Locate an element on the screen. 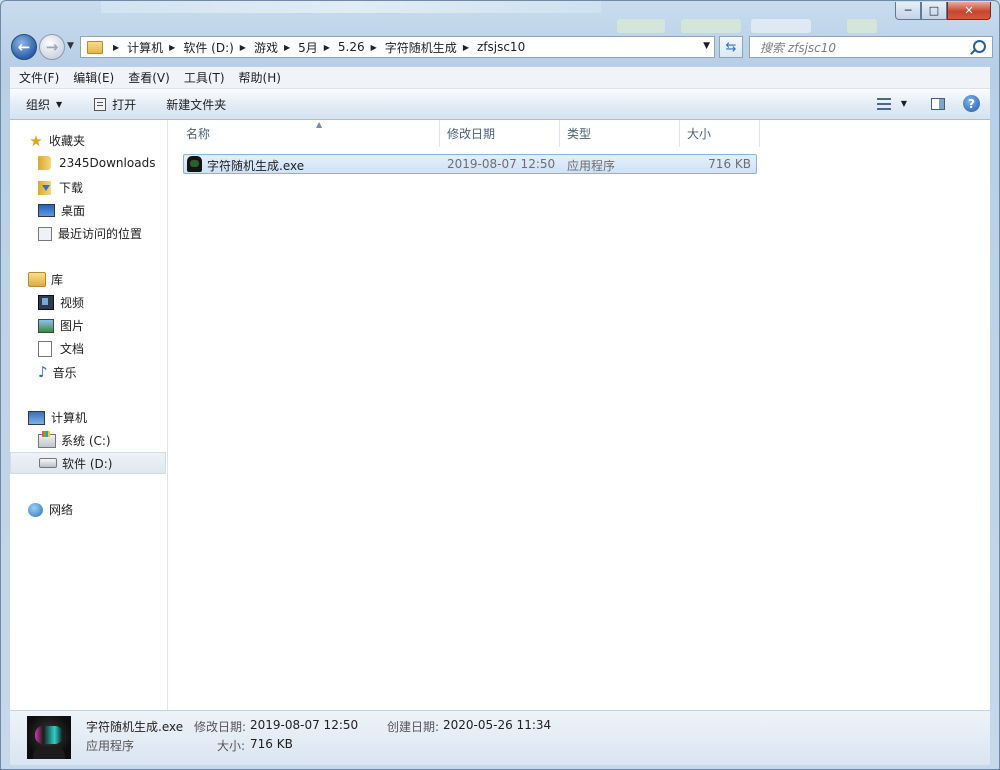 Image resolution: width=1000 pixels, height=770 pixels. sidebar-item-drive-d: 软件 (D:) is located at coordinates (88, 463).